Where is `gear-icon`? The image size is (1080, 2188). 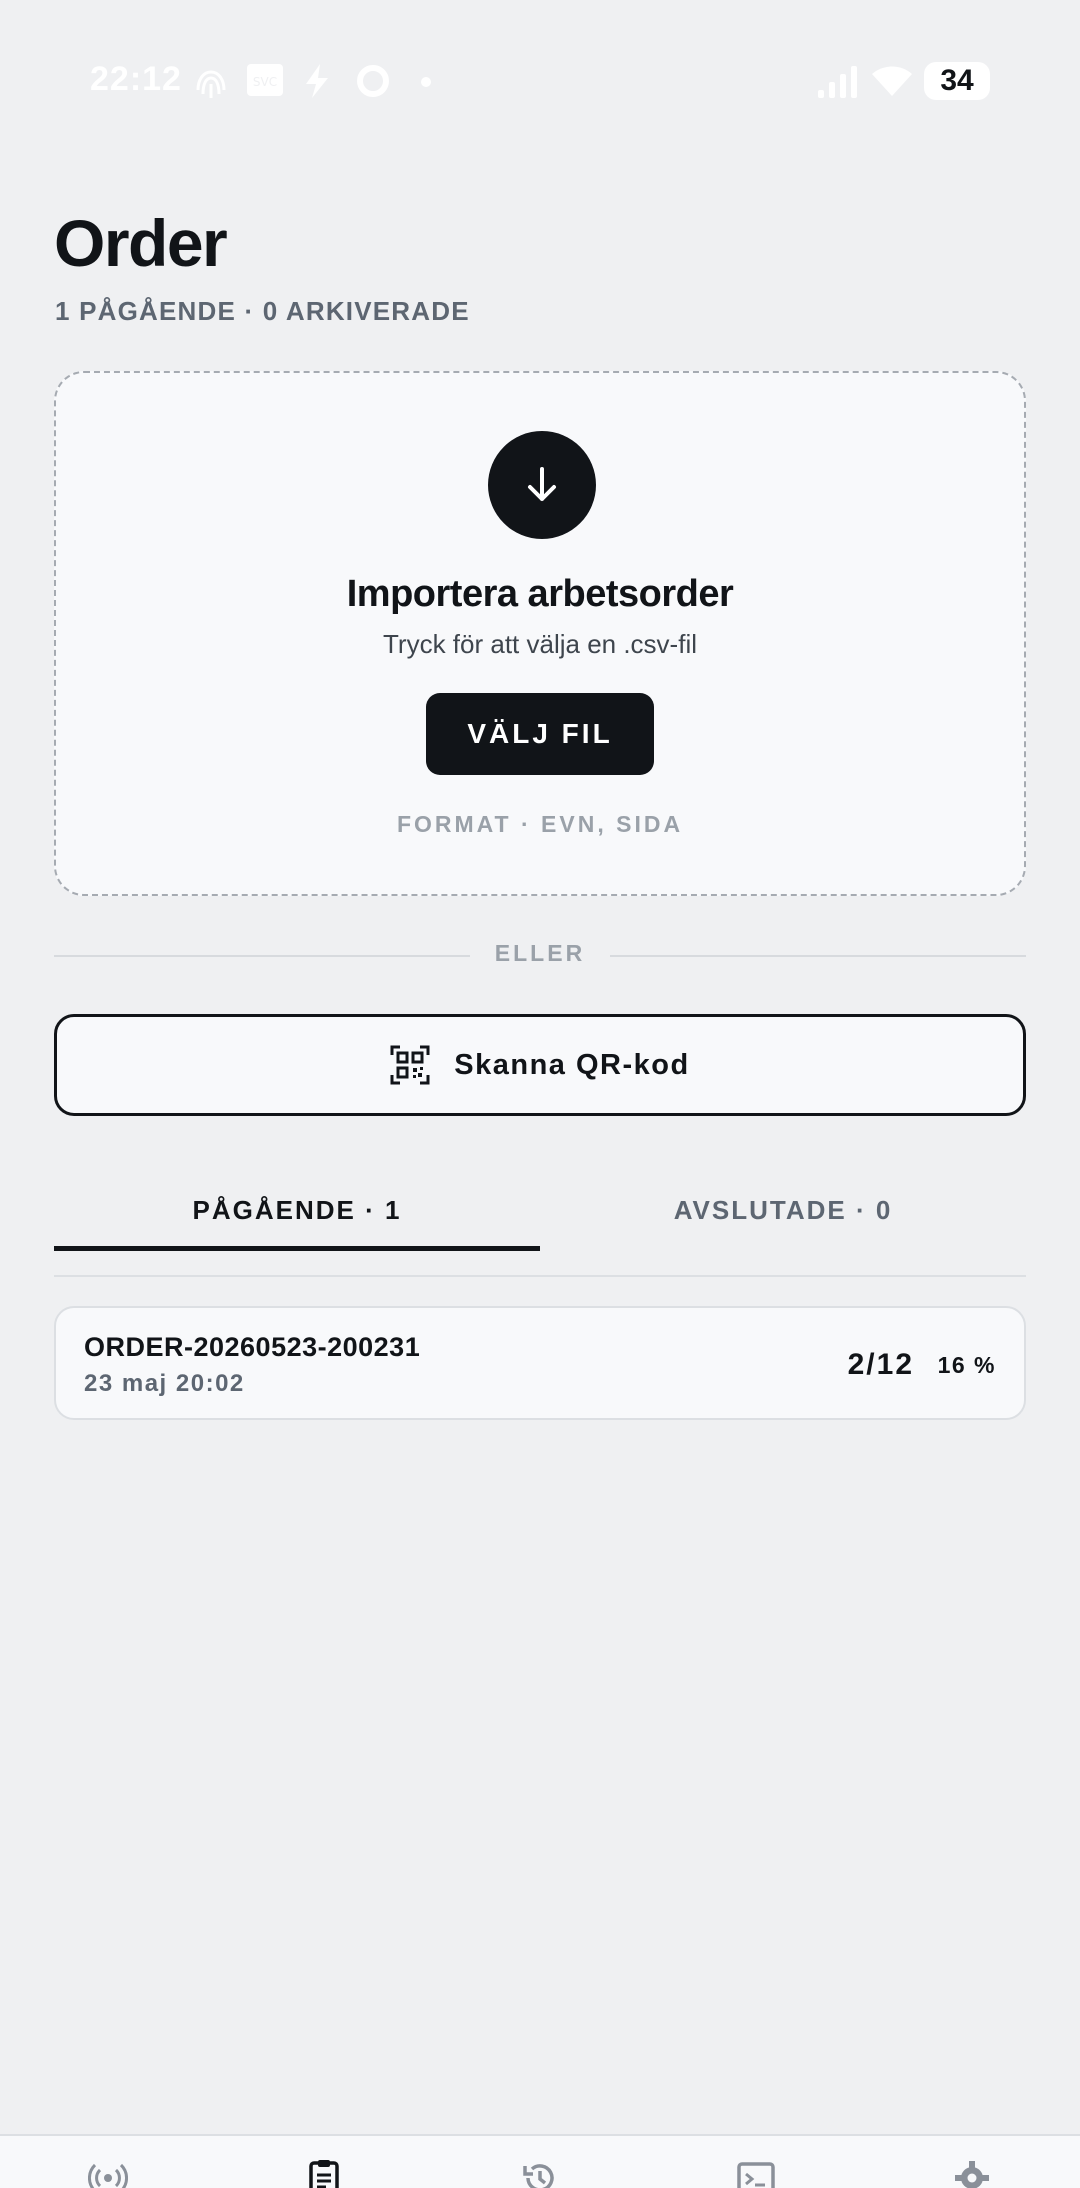
gear-icon is located at coordinates (972, 2174).